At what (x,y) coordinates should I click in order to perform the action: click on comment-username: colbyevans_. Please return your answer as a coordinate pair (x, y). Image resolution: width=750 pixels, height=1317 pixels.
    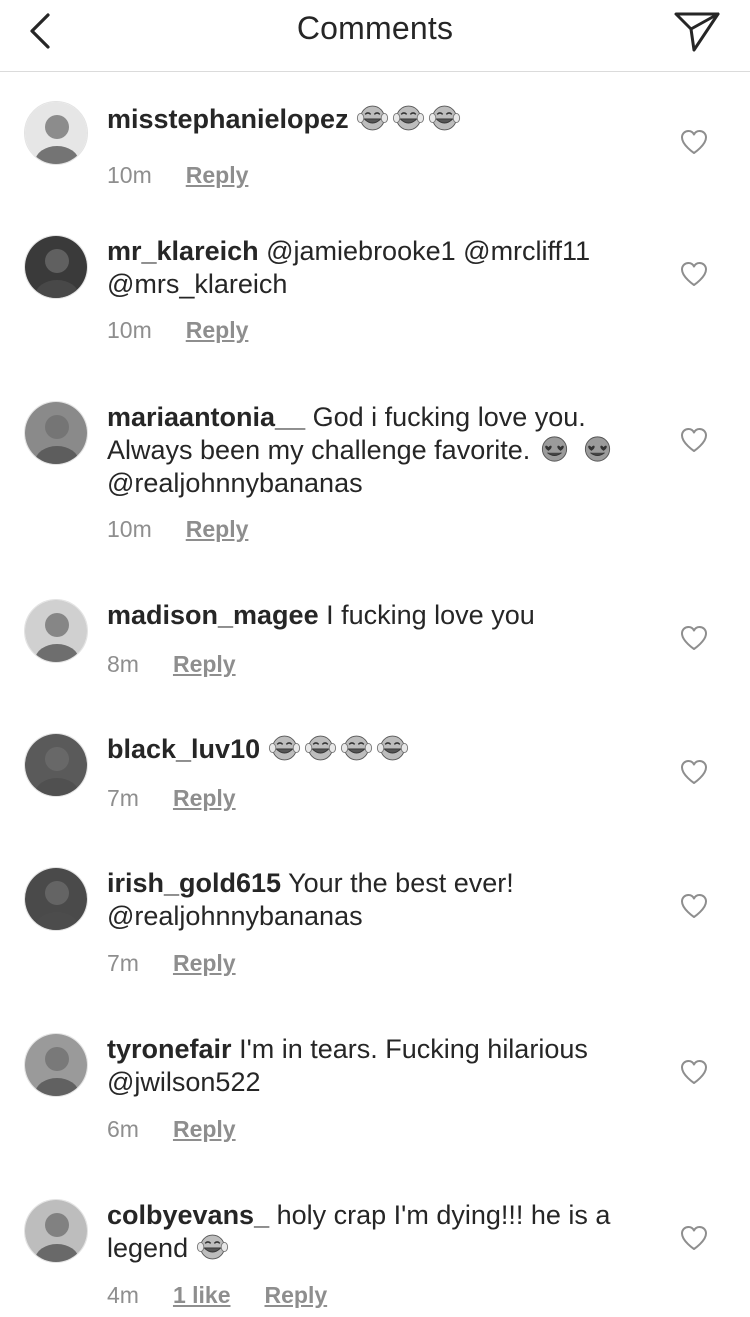
    Looking at the image, I should click on (188, 1215).